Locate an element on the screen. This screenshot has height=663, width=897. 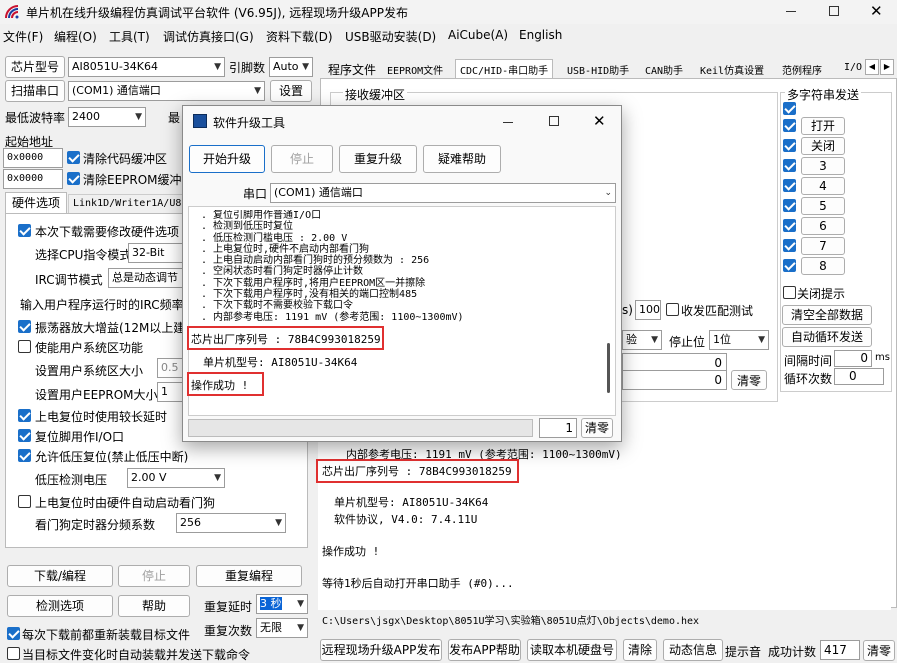
menu-english: English is located at coordinates (540, 35).